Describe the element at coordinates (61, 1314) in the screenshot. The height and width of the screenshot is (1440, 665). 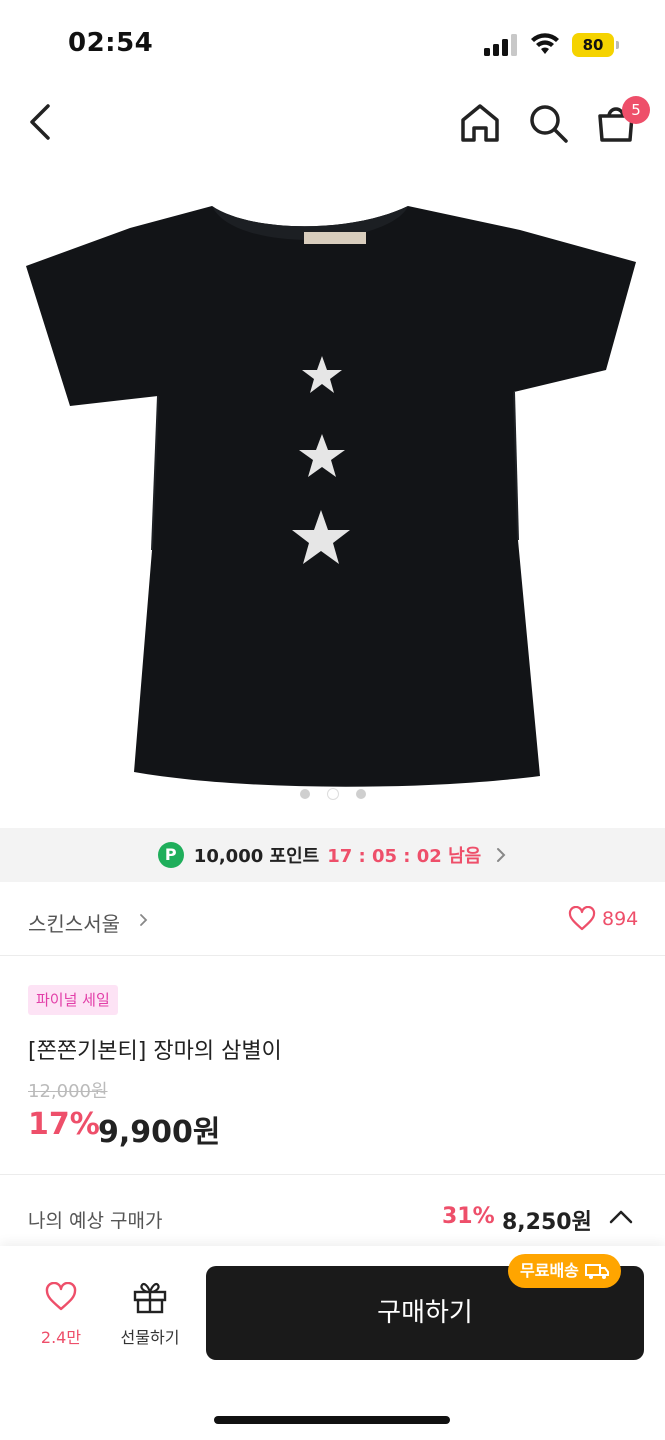
I see `wishlist-button: 2.4만` at that location.